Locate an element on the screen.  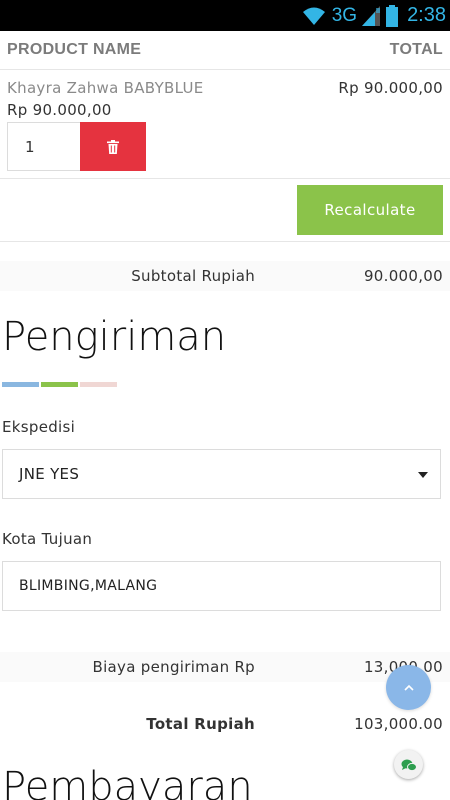
courier-select: JNE YES is located at coordinates (221, 474).